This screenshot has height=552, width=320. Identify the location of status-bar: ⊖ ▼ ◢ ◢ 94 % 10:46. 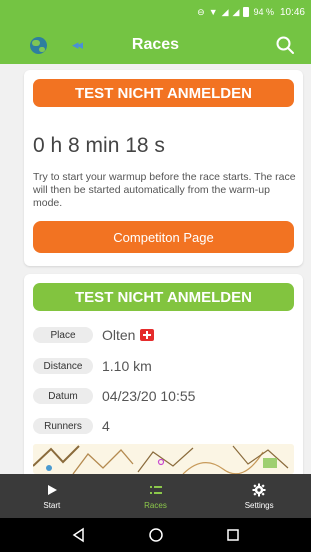
(155, 12).